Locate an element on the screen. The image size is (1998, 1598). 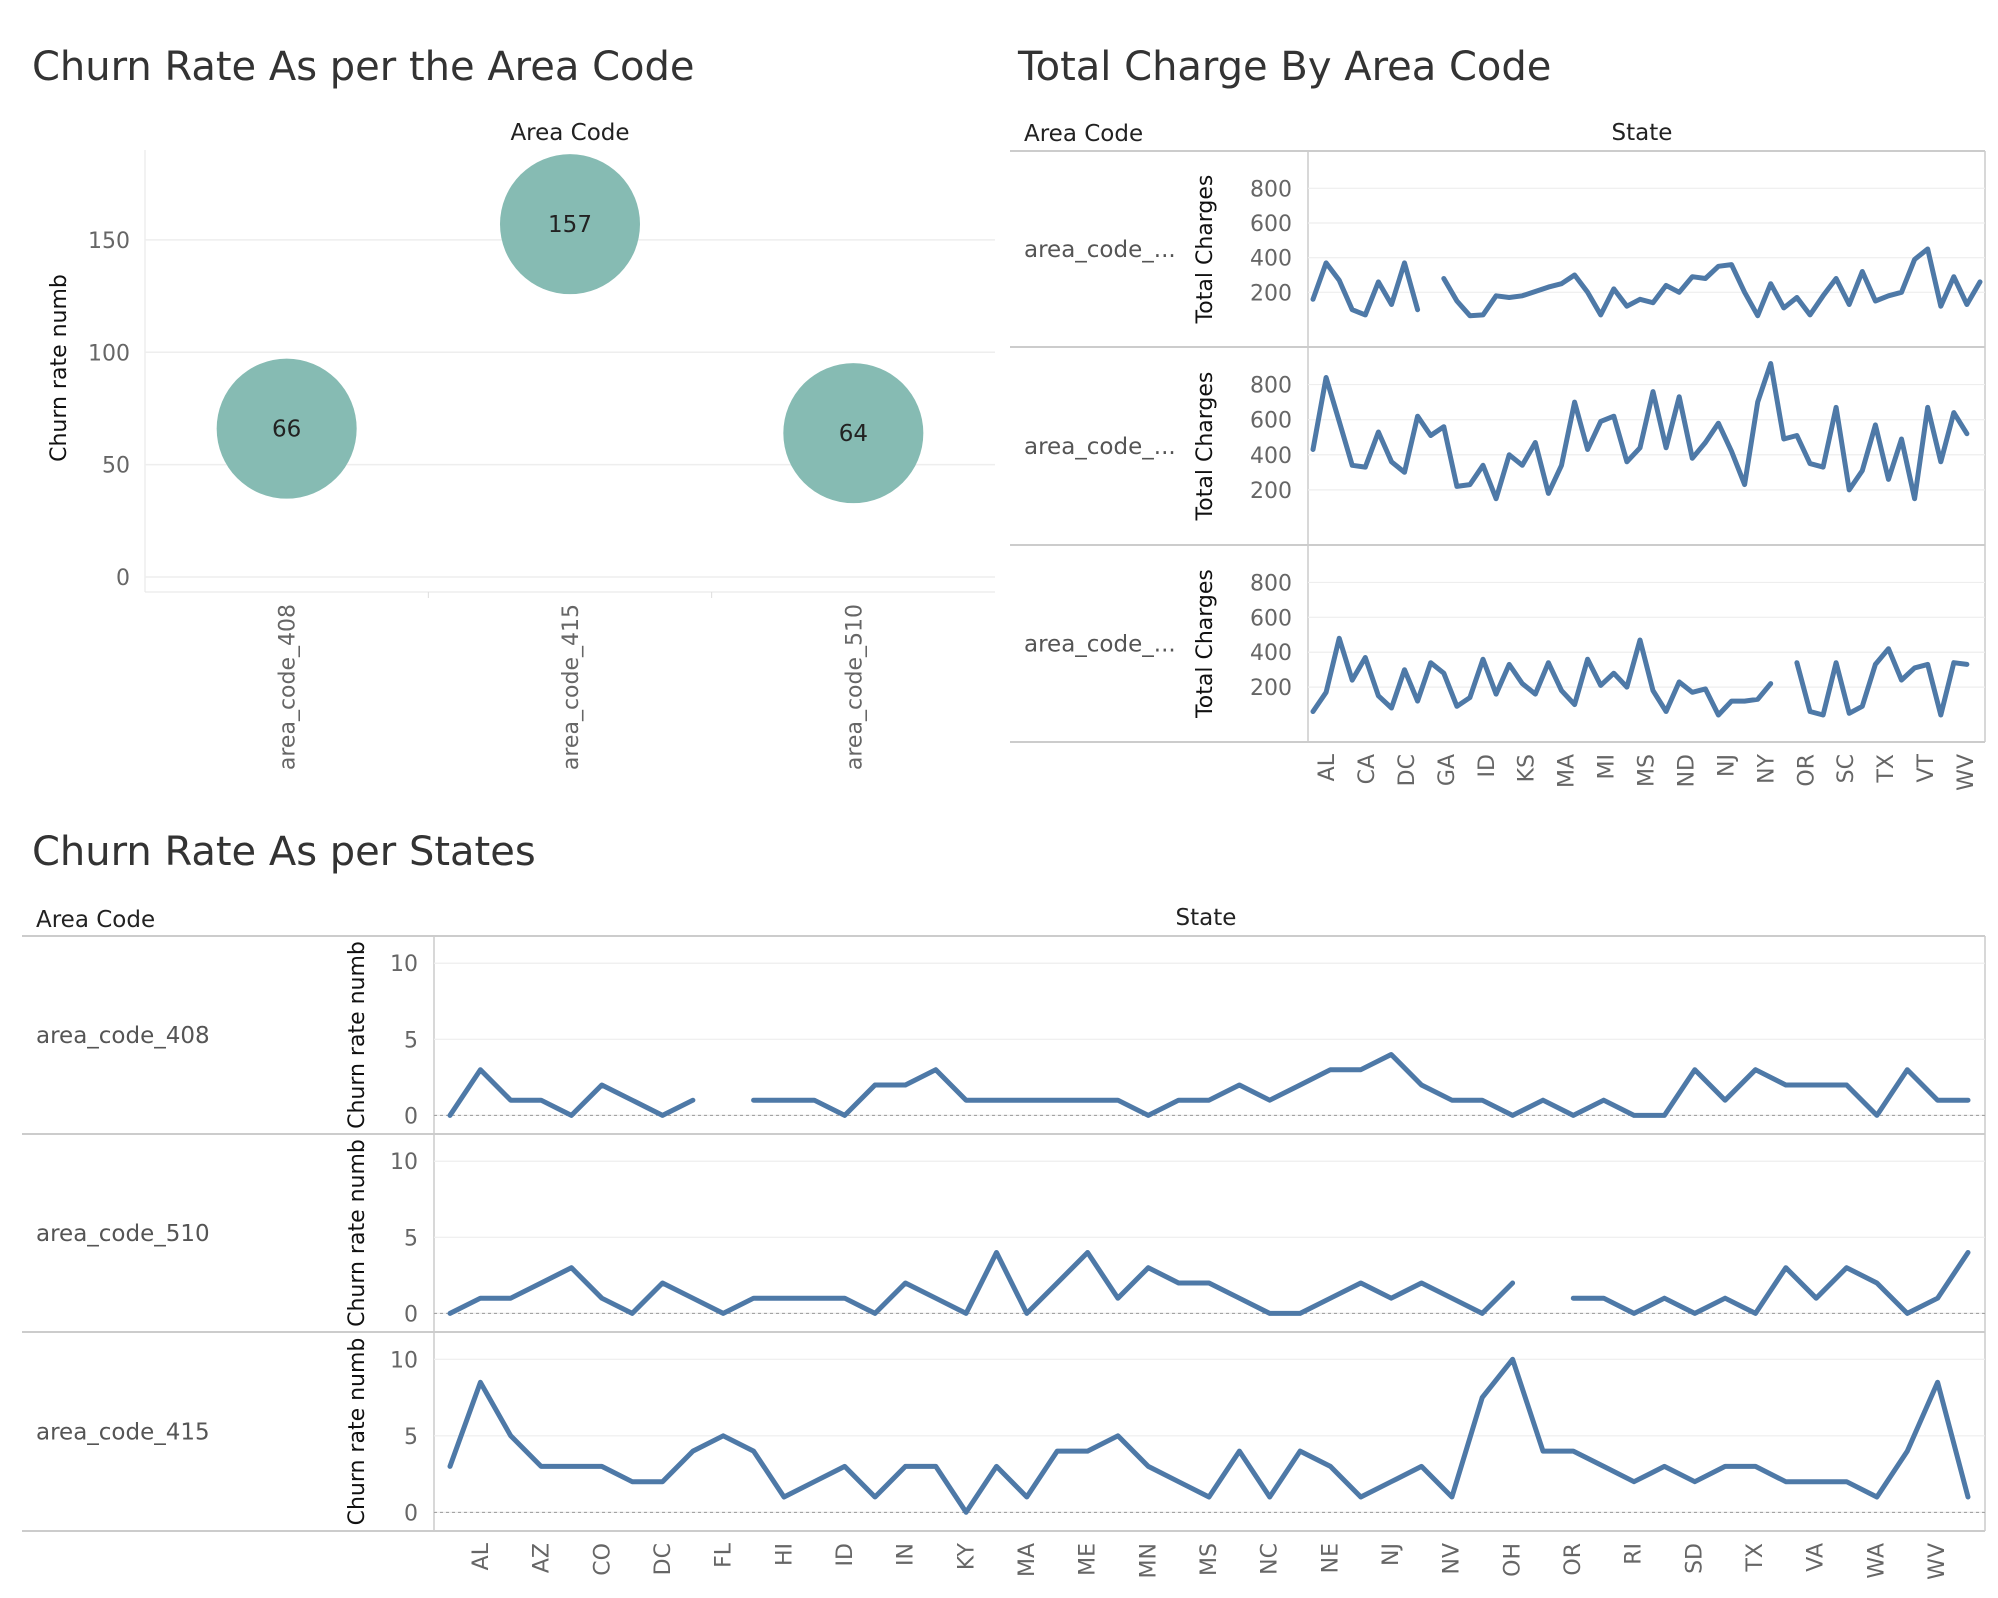
chart-title: Churn Rate As per States is located at coordinates (284, 852).